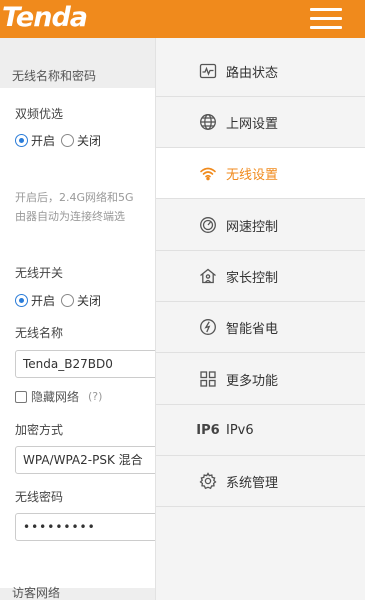 The width and height of the screenshot is (365, 600). What do you see at coordinates (252, 73) in the screenshot?
I see `menu-item-label: 路由状态` at bounding box center [252, 73].